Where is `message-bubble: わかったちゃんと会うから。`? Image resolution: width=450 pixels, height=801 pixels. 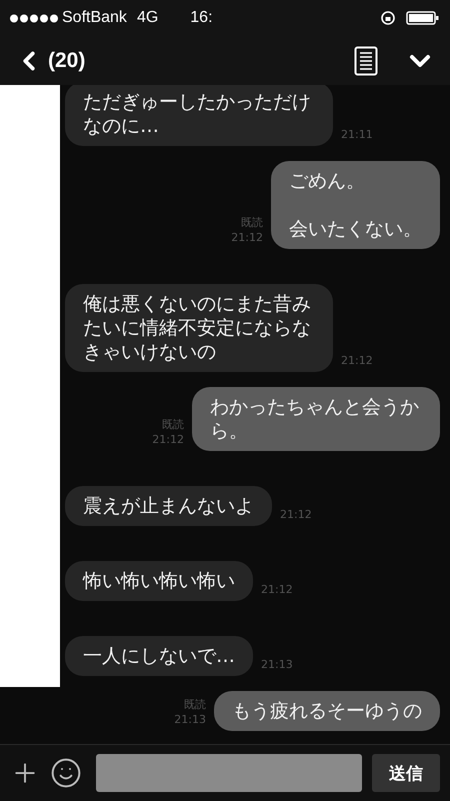 message-bubble: わかったちゃんと会うから。 is located at coordinates (316, 419).